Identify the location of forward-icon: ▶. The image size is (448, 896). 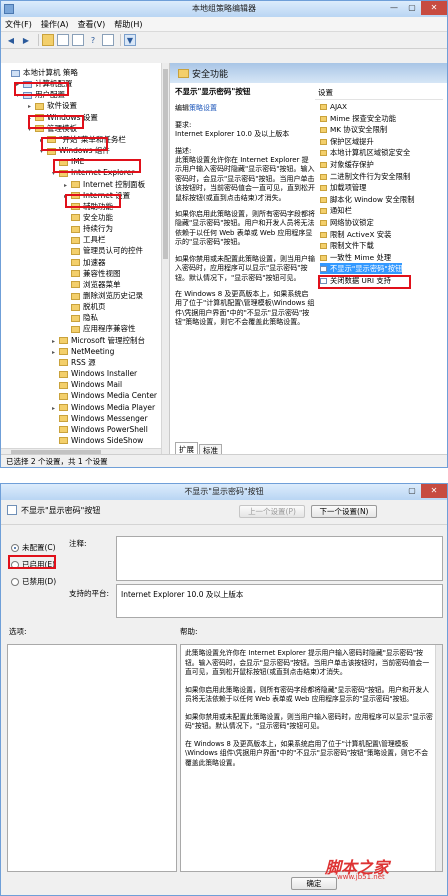
(26, 40).